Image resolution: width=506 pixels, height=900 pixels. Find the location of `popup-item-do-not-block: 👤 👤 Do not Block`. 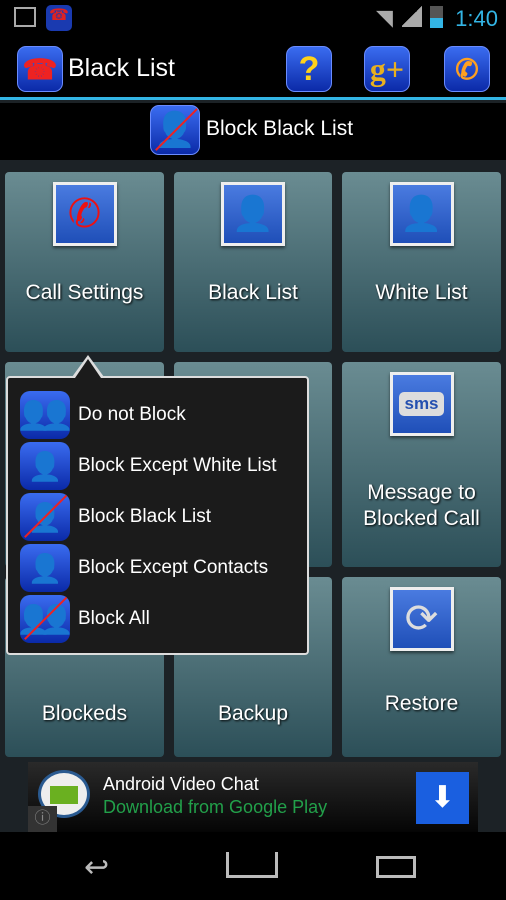

popup-item-do-not-block: 👤 👤 Do not Block is located at coordinates (103, 415).